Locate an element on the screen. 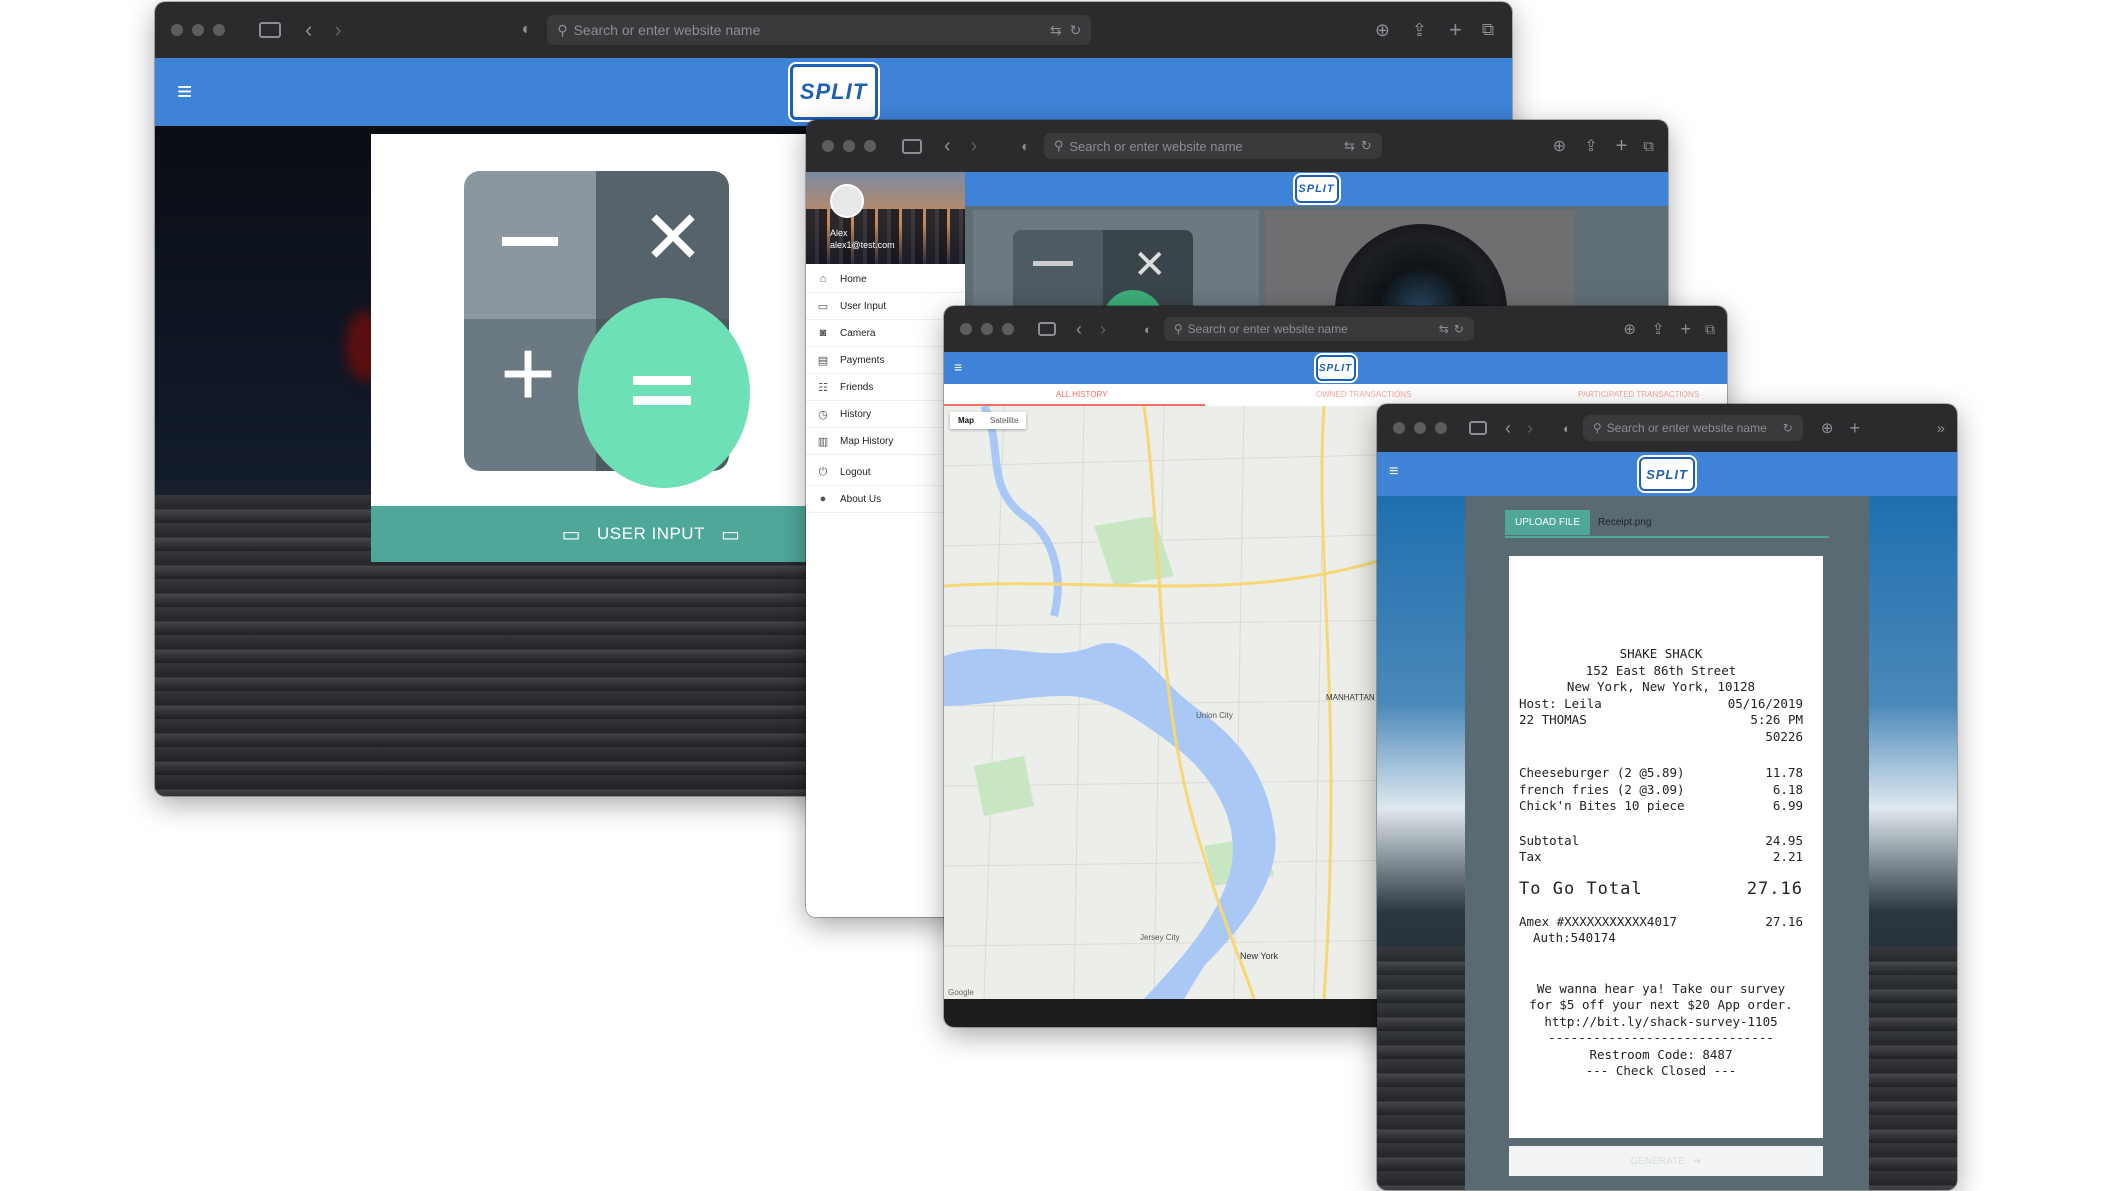  receipt-line-label: Chick'n Bites 10 piece is located at coordinates (1602, 805).